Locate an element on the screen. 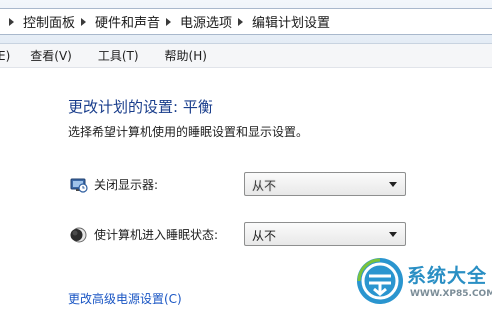 This screenshot has width=492, height=313. address-bar: 控制面板 硬件和声音 电源选项 编辑计划设置 is located at coordinates (246, 22).